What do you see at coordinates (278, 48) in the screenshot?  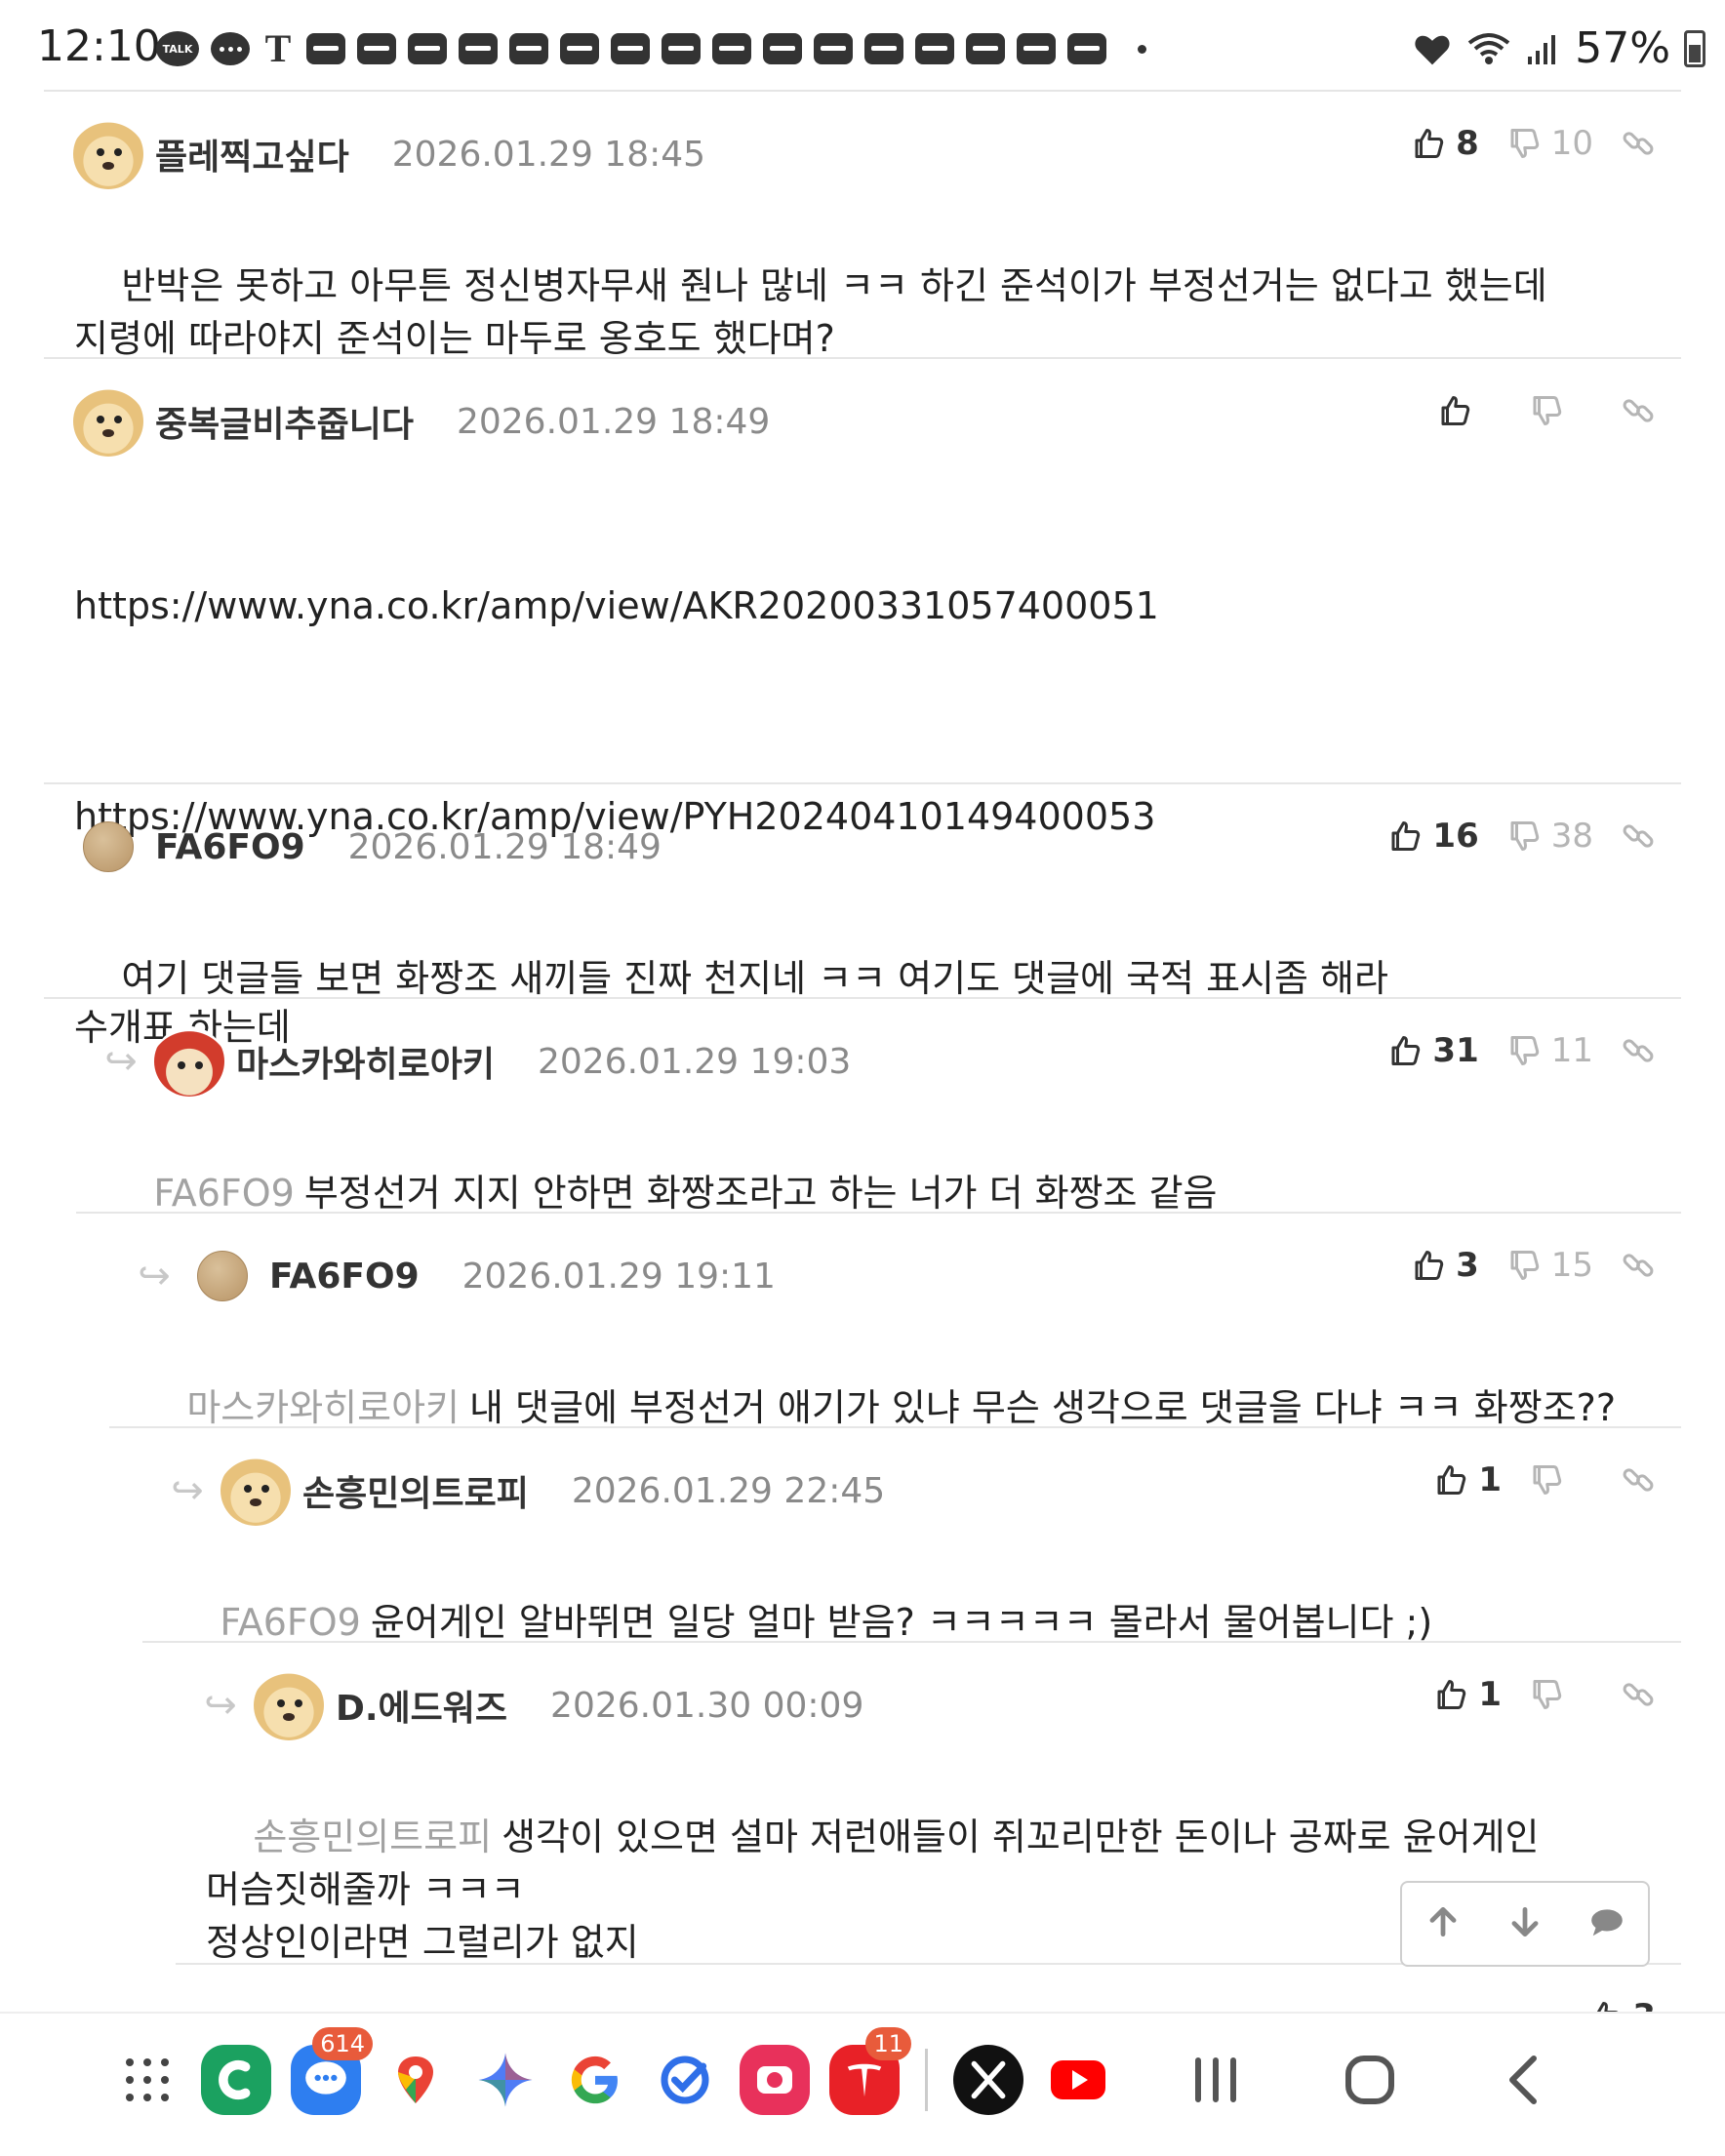 I see `tesla-icon: T` at bounding box center [278, 48].